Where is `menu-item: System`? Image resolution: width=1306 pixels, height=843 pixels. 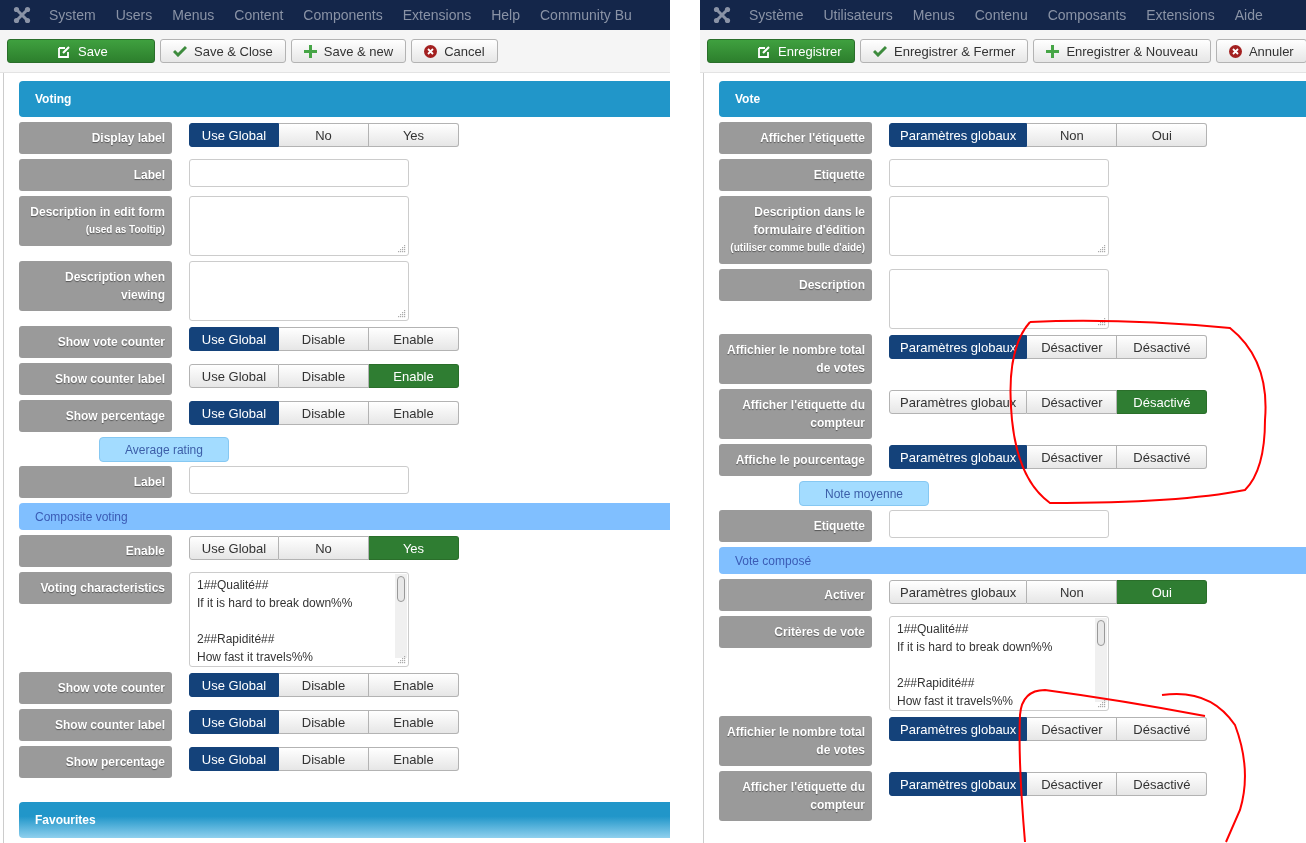 menu-item: System is located at coordinates (72, 15).